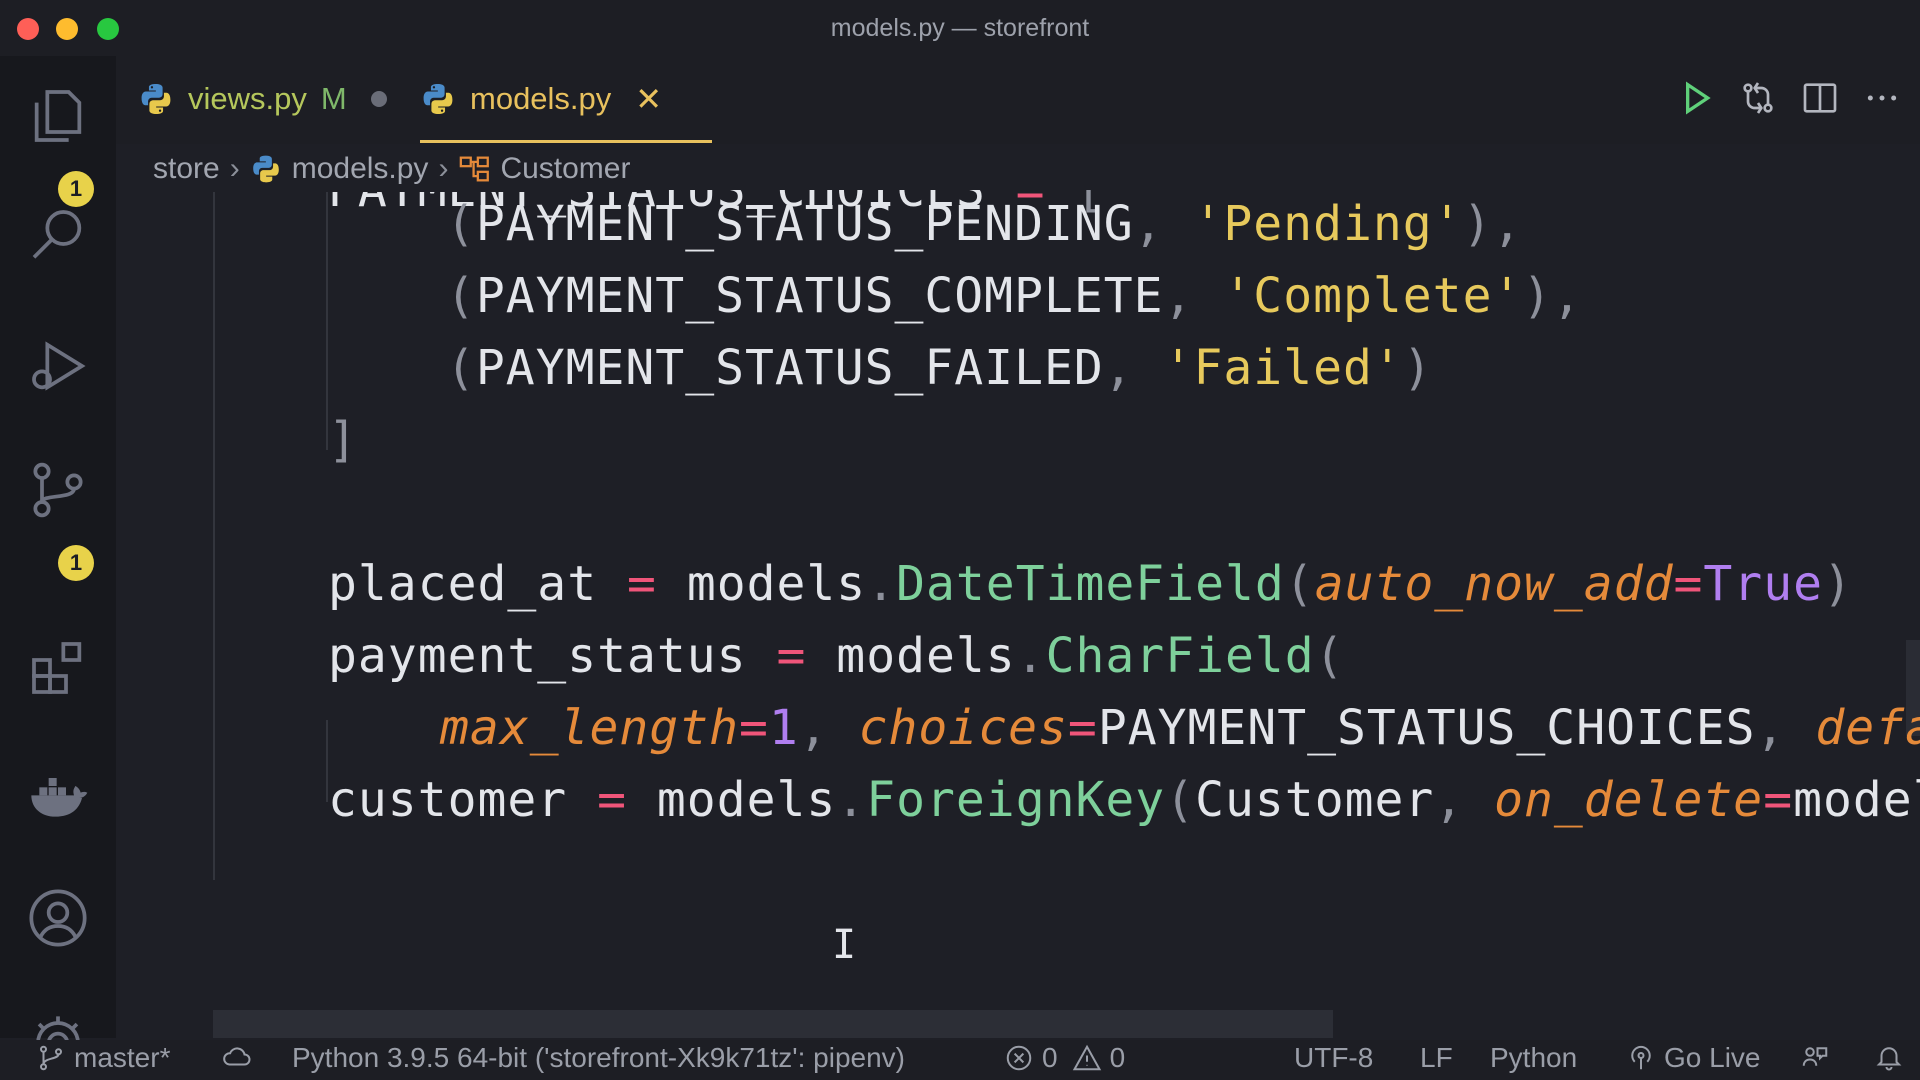 This screenshot has width=1920, height=1080. I want to click on window-title: models.py — storefront, so click(960, 27).